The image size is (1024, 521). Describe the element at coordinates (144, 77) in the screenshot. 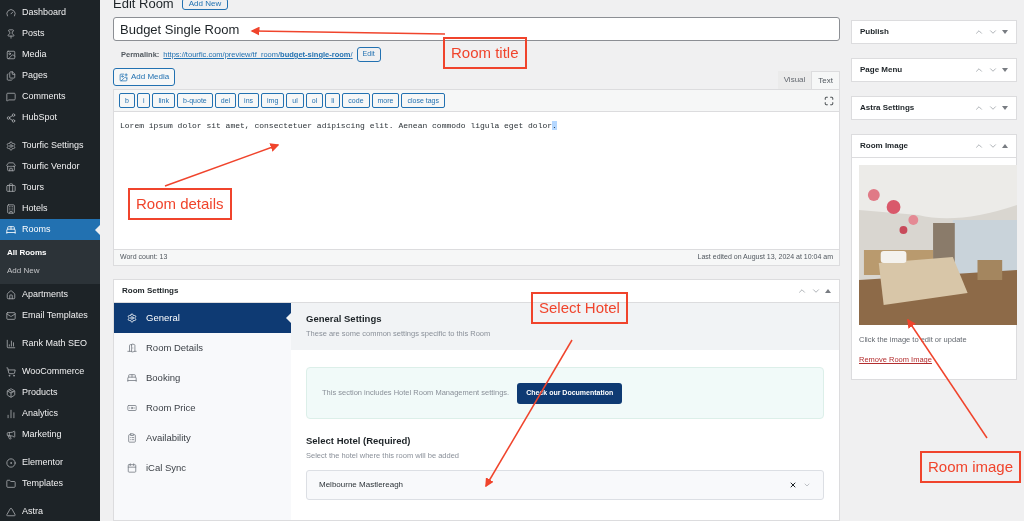

I see `add-media-button: Add Media` at that location.